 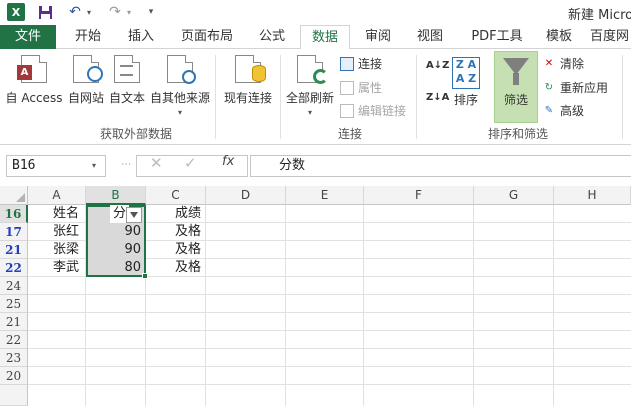 What do you see at coordinates (188, 232) in the screenshot?
I see `cell-c17: 及格` at bounding box center [188, 232].